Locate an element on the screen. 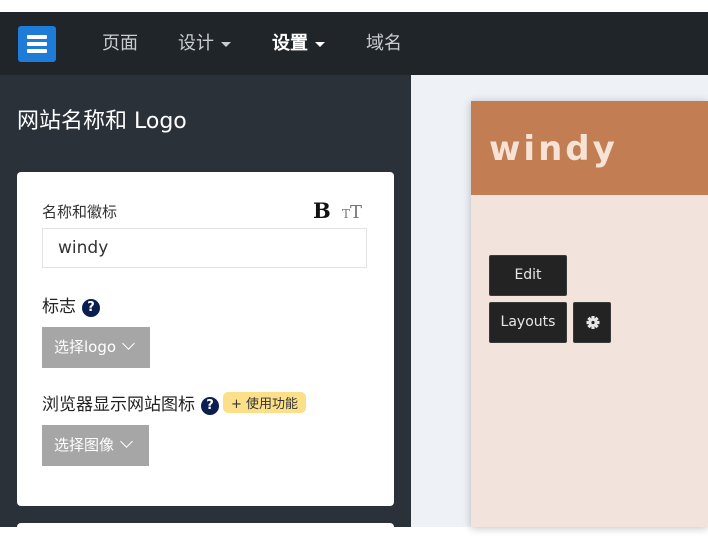 The width and height of the screenshot is (708, 543). layout-settings-button is located at coordinates (592, 322).